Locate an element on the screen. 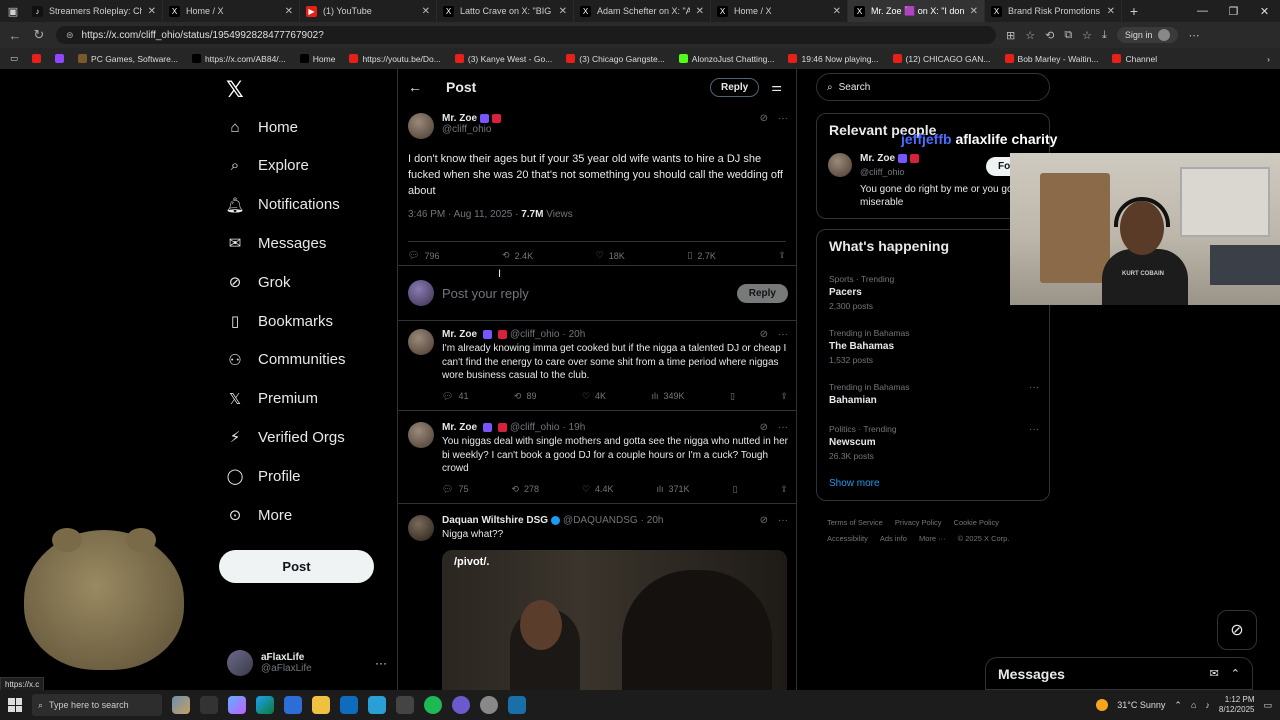  trend-item: Sports · Trending Pacers 2,300 posts is located at coordinates (934, 292).